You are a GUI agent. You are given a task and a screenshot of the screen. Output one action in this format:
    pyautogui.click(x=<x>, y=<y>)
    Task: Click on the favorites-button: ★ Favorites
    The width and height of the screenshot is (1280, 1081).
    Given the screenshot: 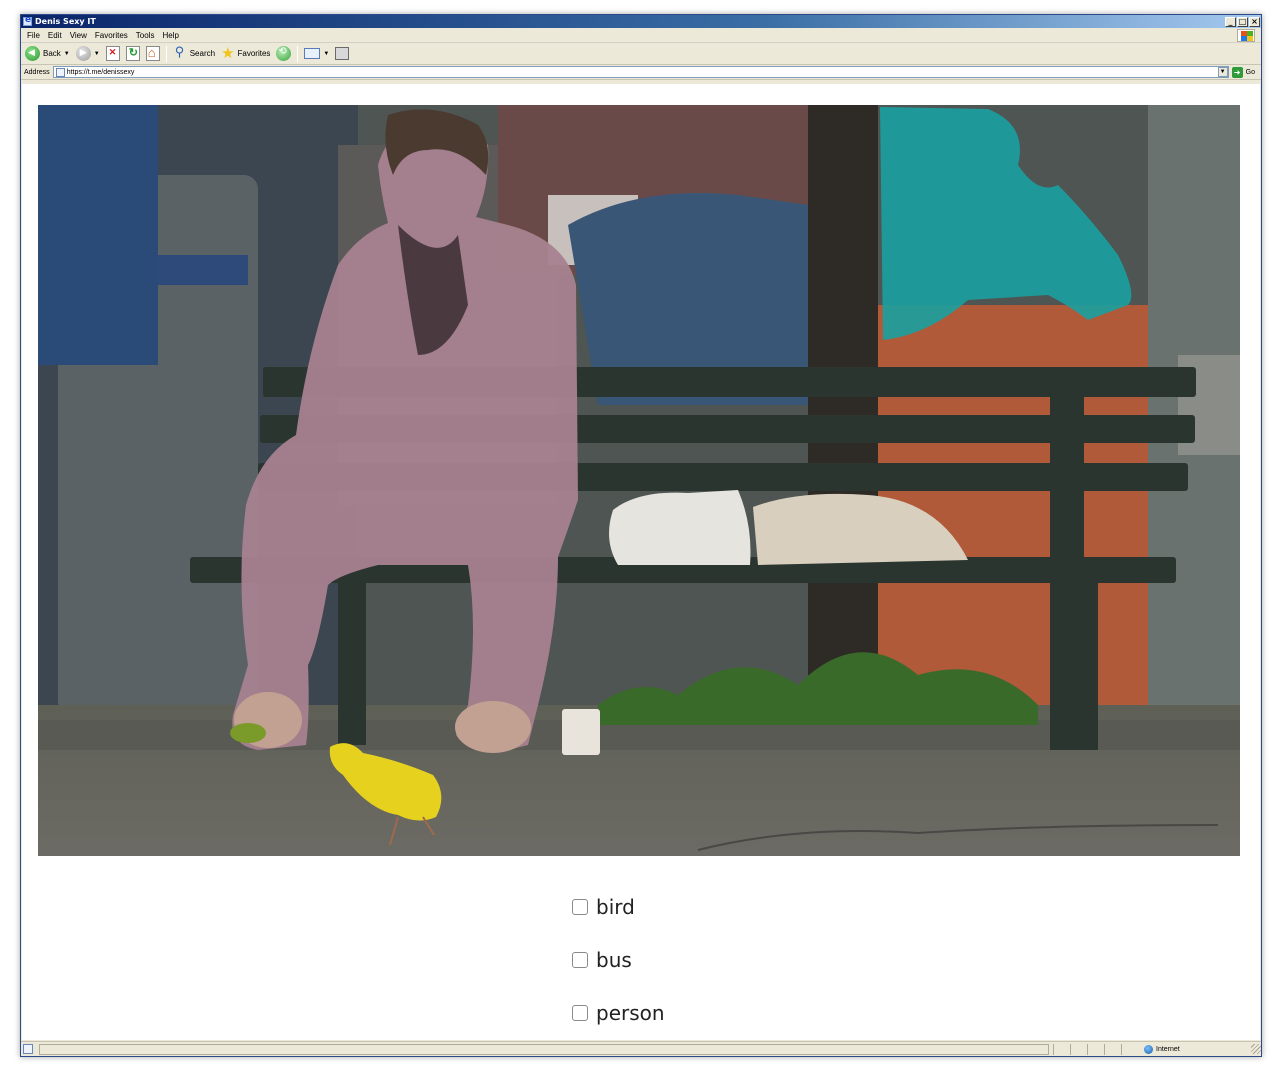 What is the action you would take?
    pyautogui.click(x=245, y=53)
    